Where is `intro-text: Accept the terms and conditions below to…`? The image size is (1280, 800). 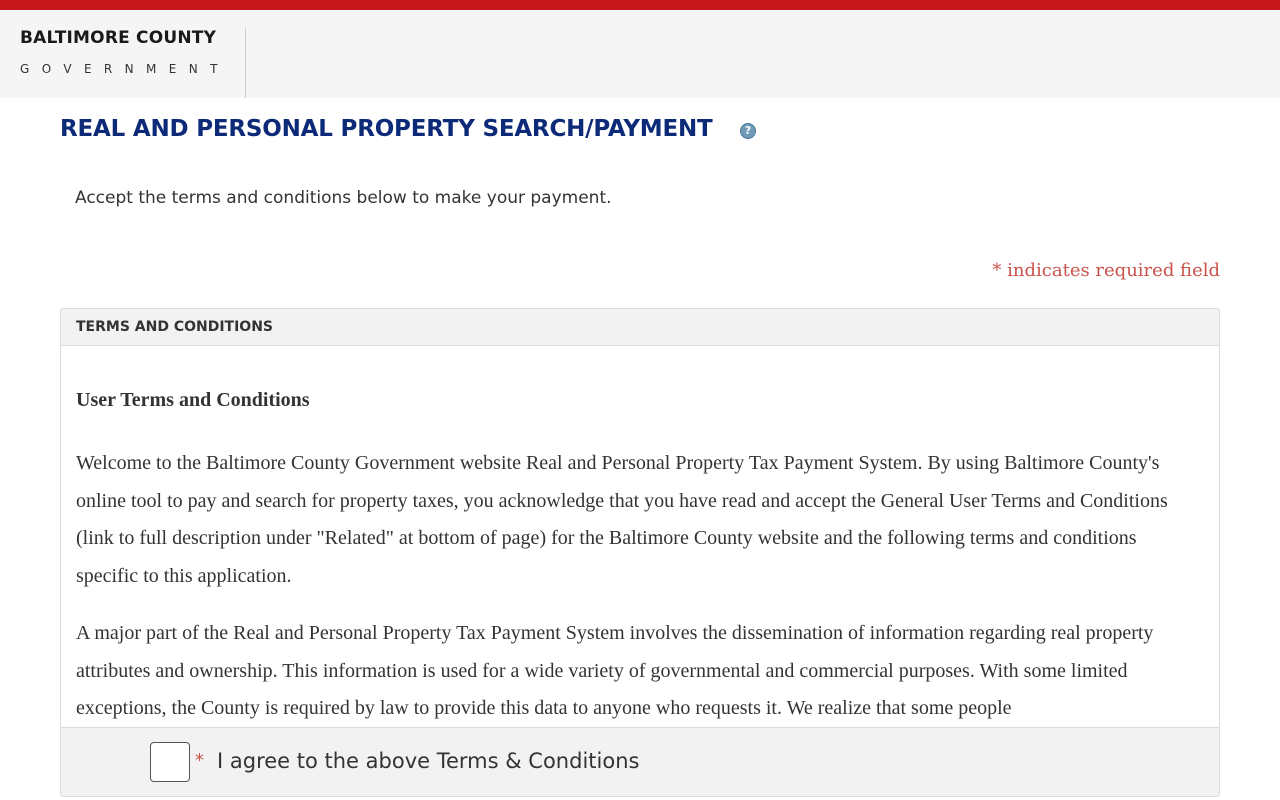 intro-text: Accept the terms and conditions below to… is located at coordinates (343, 198).